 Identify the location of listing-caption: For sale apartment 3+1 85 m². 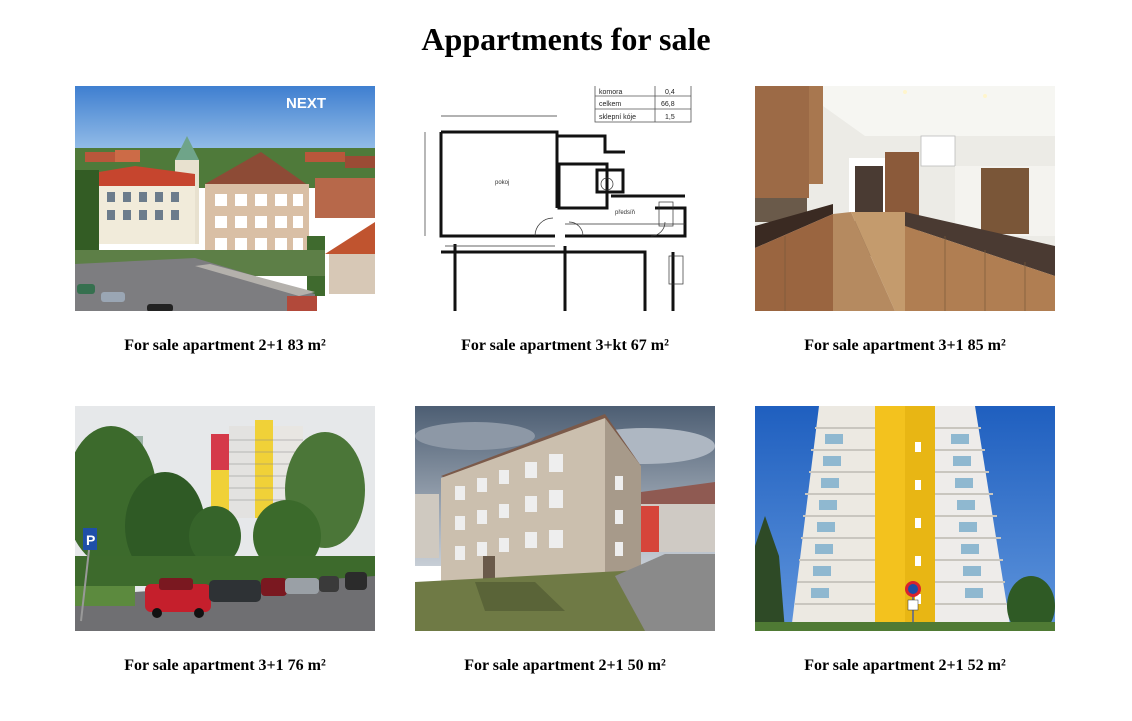
(905, 346).